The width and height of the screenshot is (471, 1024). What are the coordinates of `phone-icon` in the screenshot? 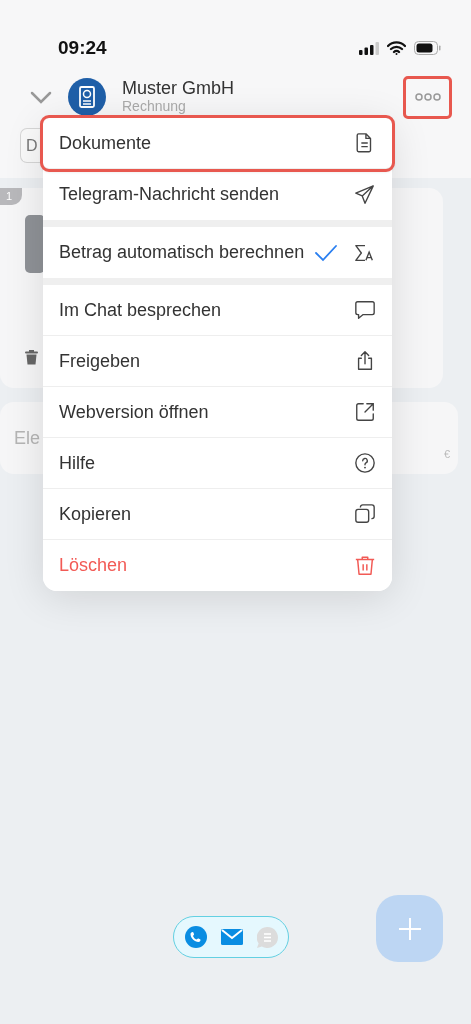 It's located at (195, 937).